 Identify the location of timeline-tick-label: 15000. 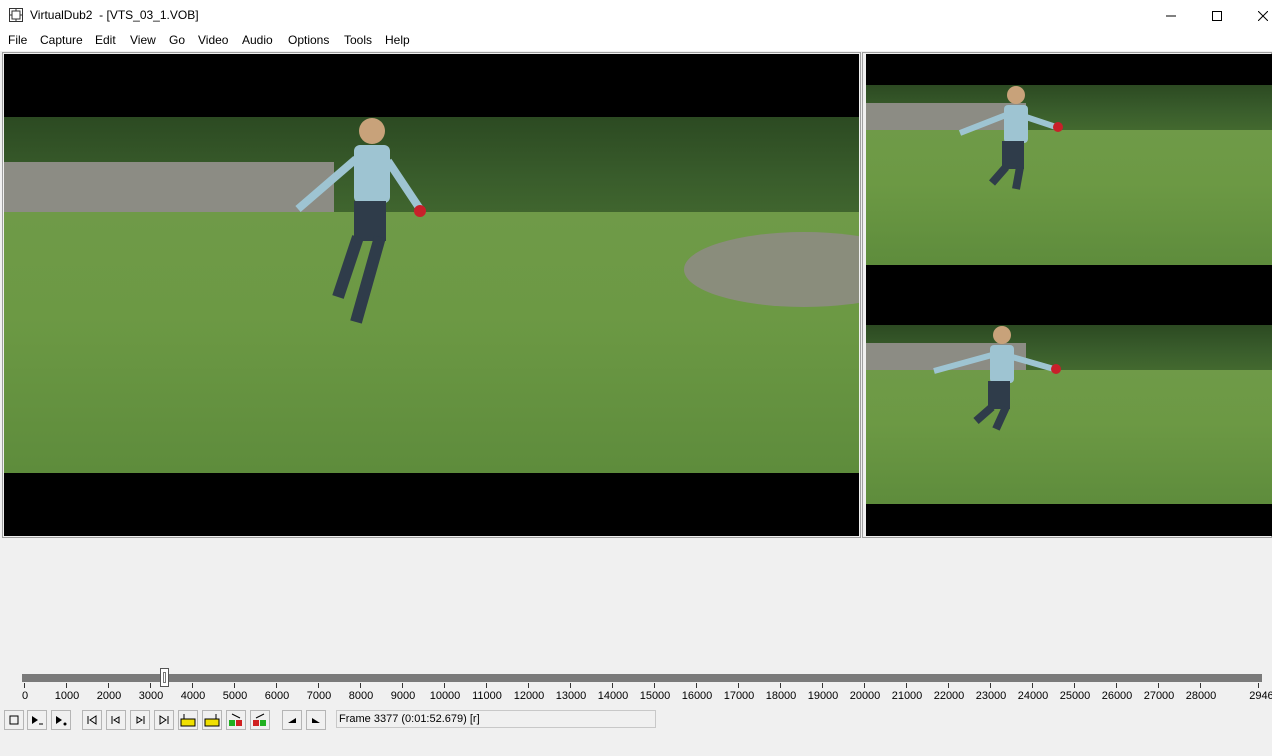
(655, 696).